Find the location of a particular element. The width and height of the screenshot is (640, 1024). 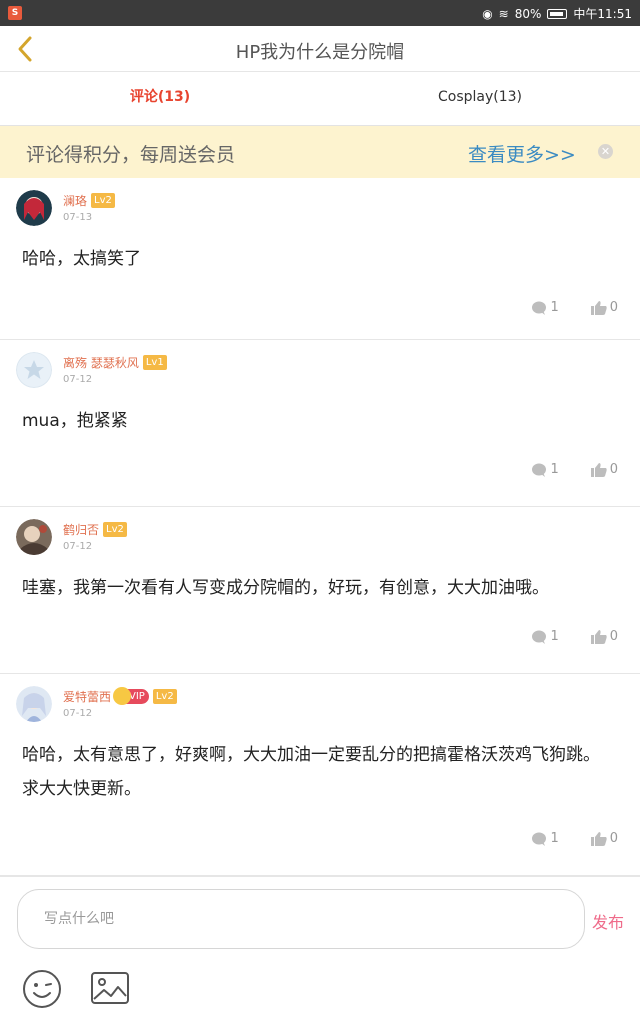

smiley-icon is located at coordinates (42, 989).